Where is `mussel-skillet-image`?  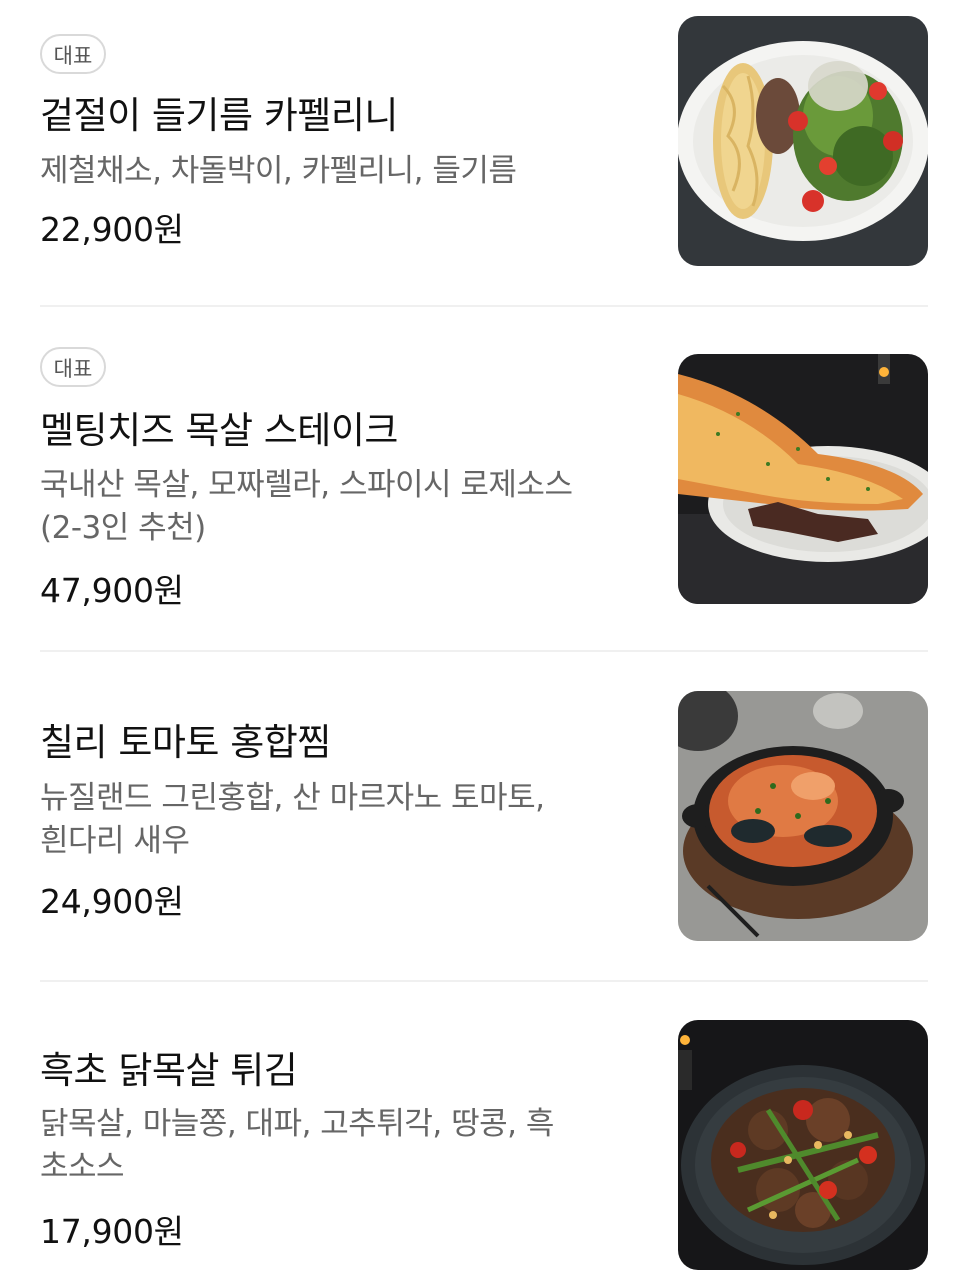
mussel-skillet-image is located at coordinates (803, 816).